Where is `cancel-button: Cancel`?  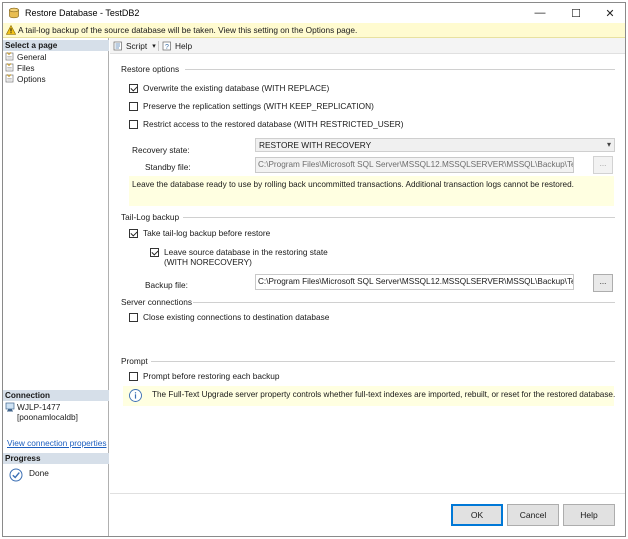
cancel-button: Cancel is located at coordinates (533, 515).